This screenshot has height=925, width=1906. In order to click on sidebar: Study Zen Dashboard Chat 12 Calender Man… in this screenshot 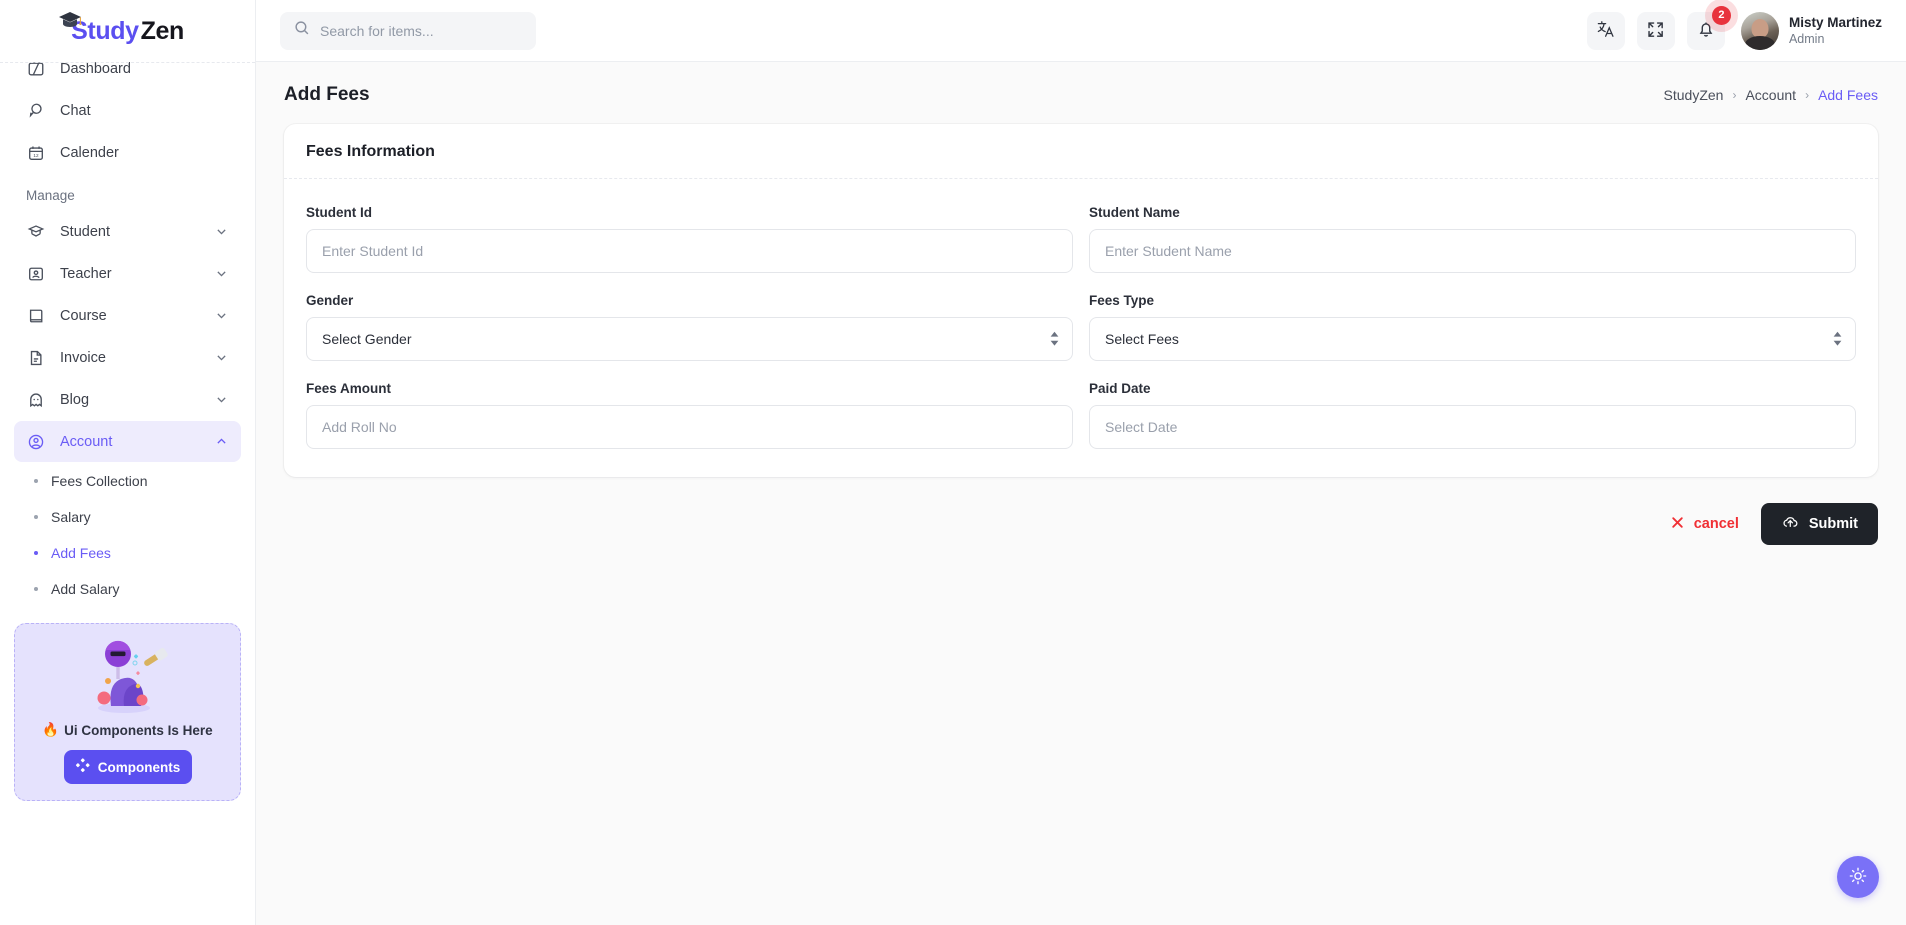, I will do `click(128, 462)`.